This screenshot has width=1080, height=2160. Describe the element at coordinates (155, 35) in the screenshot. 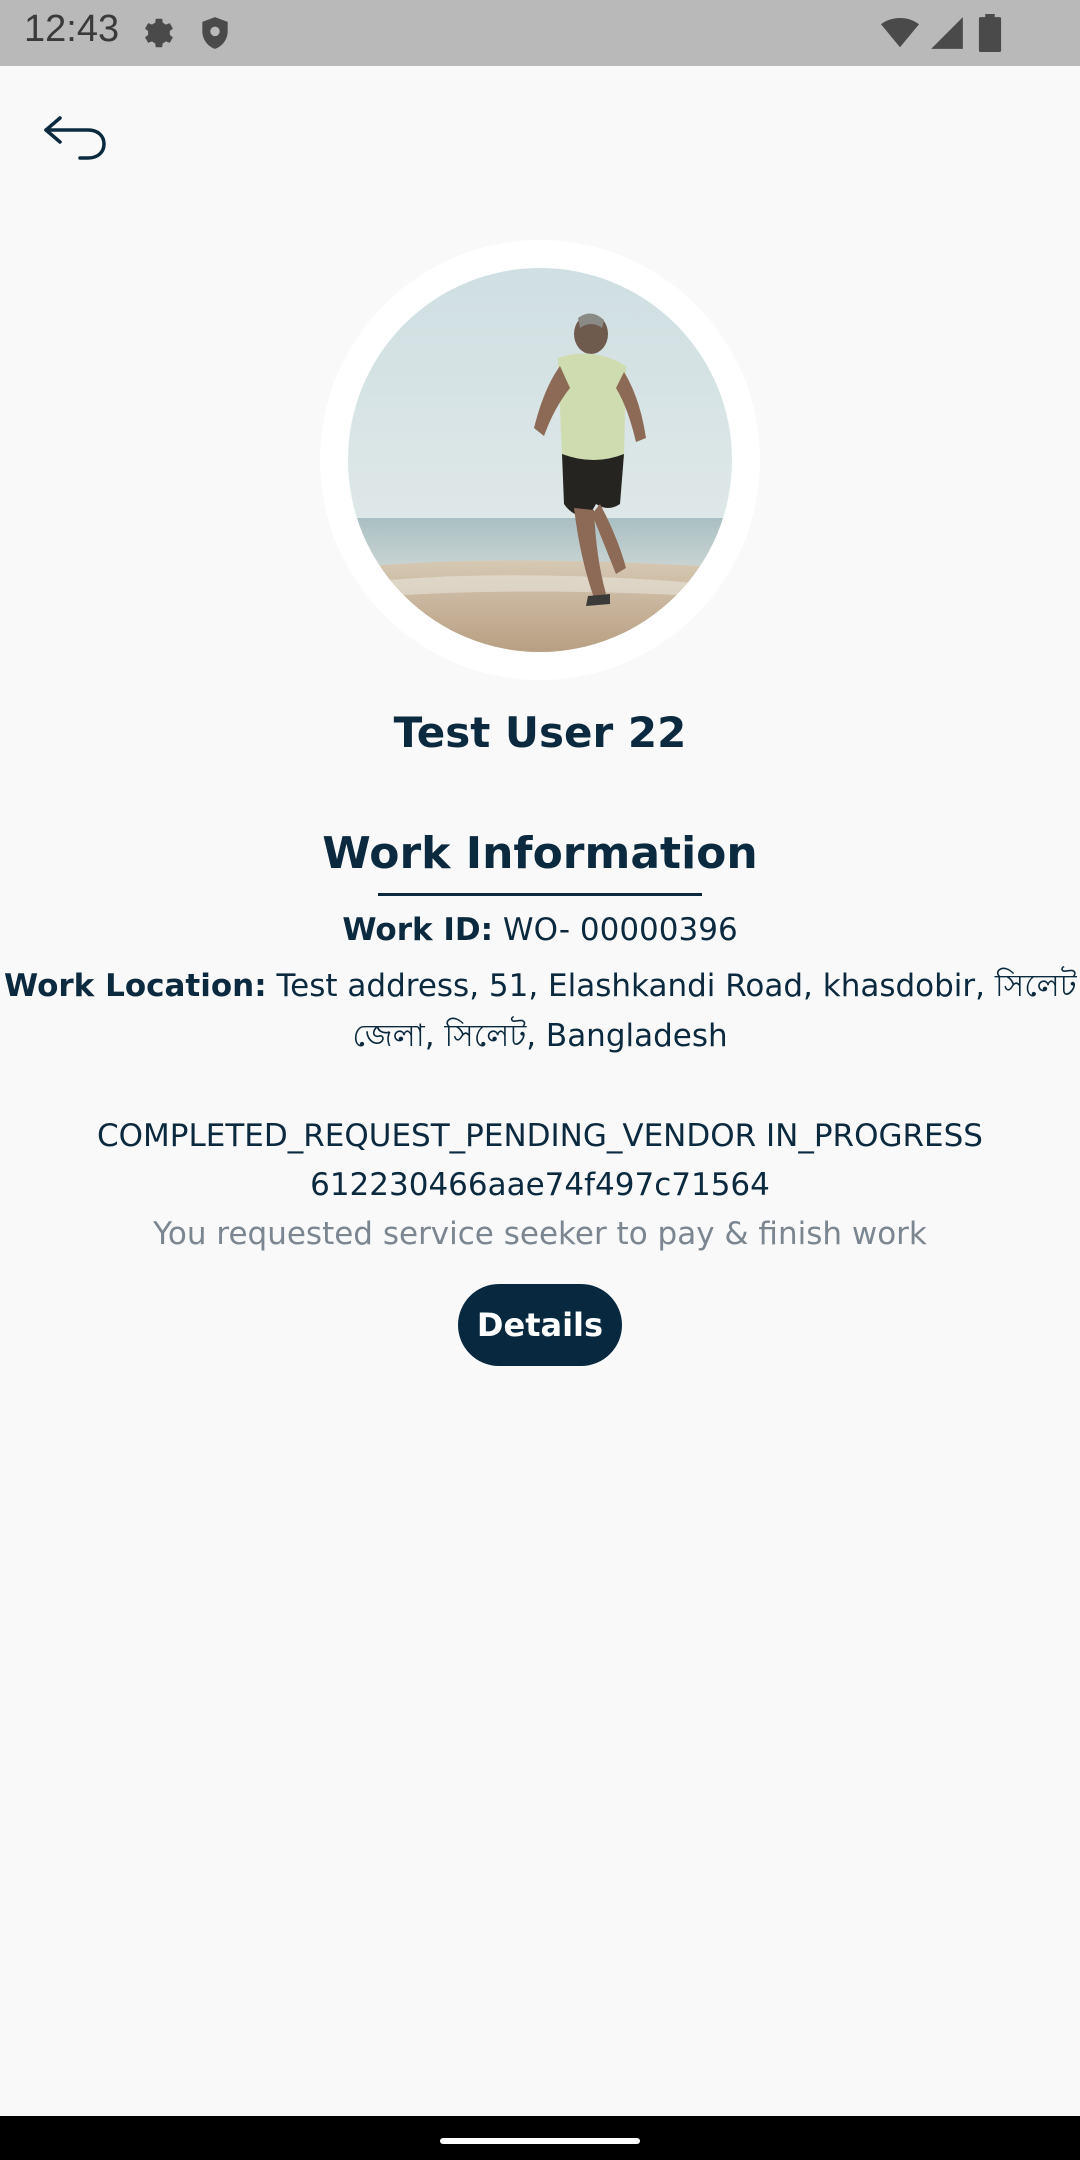

I see `gear-icon` at that location.